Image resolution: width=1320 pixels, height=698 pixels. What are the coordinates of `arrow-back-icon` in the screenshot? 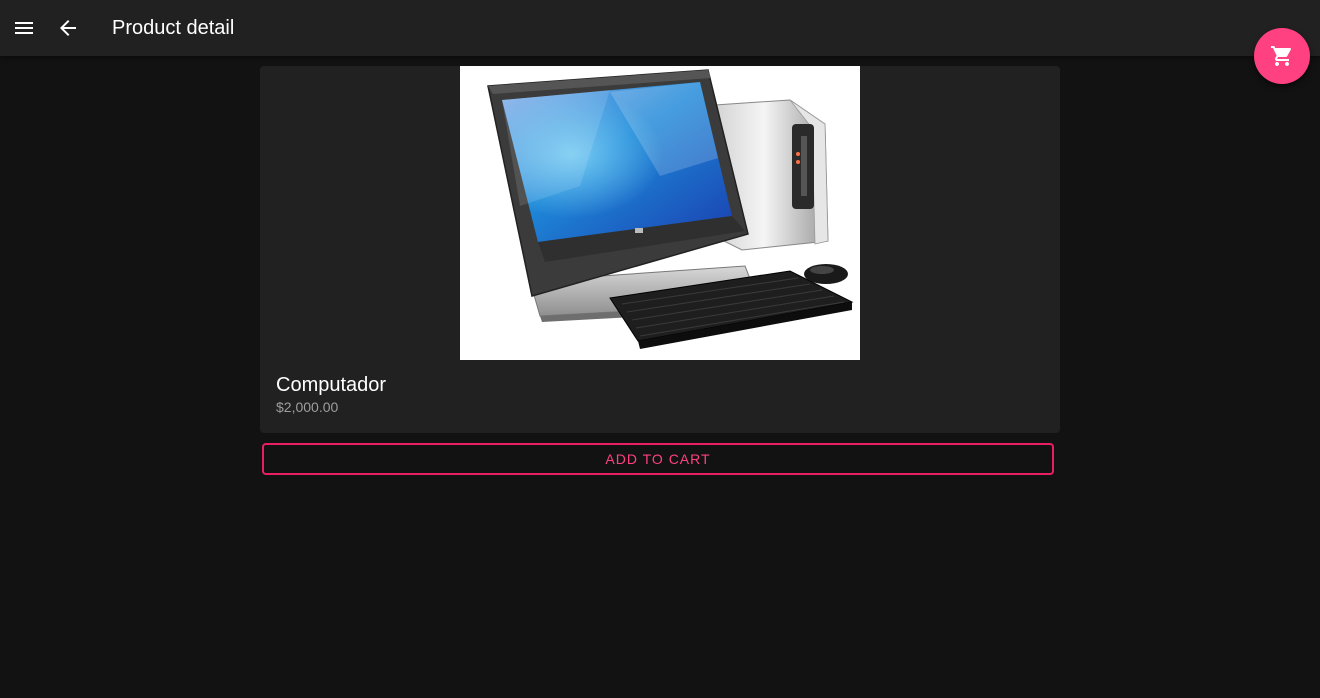 It's located at (68, 28).